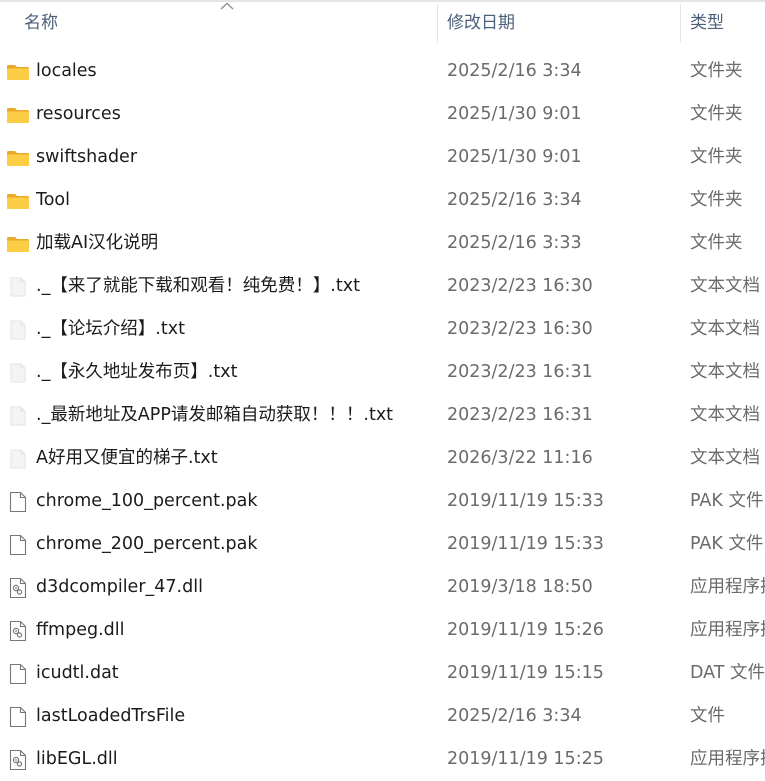  I want to click on file-row: Tool 2025/2/16 3:34 文件夹, so click(382, 200).